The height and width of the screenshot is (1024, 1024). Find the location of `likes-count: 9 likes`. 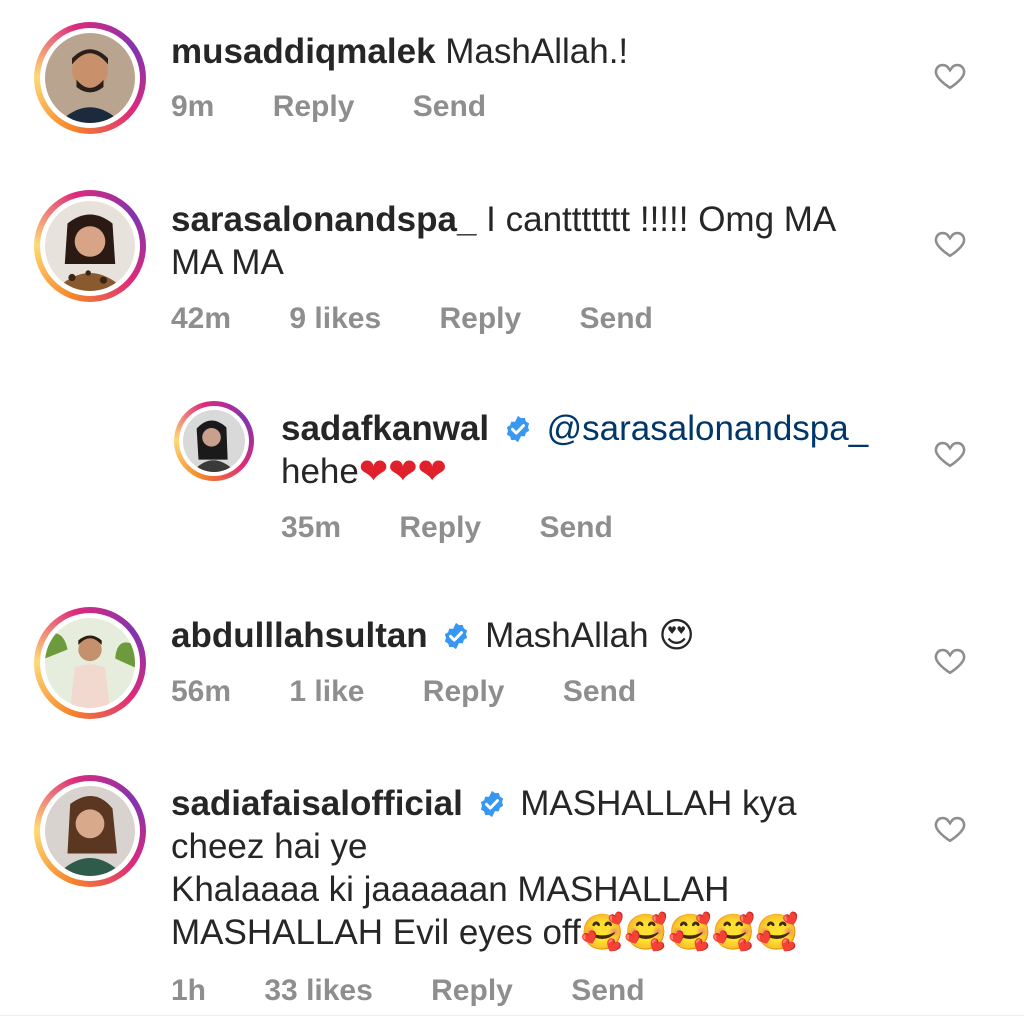

likes-count: 9 likes is located at coordinates (335, 318).